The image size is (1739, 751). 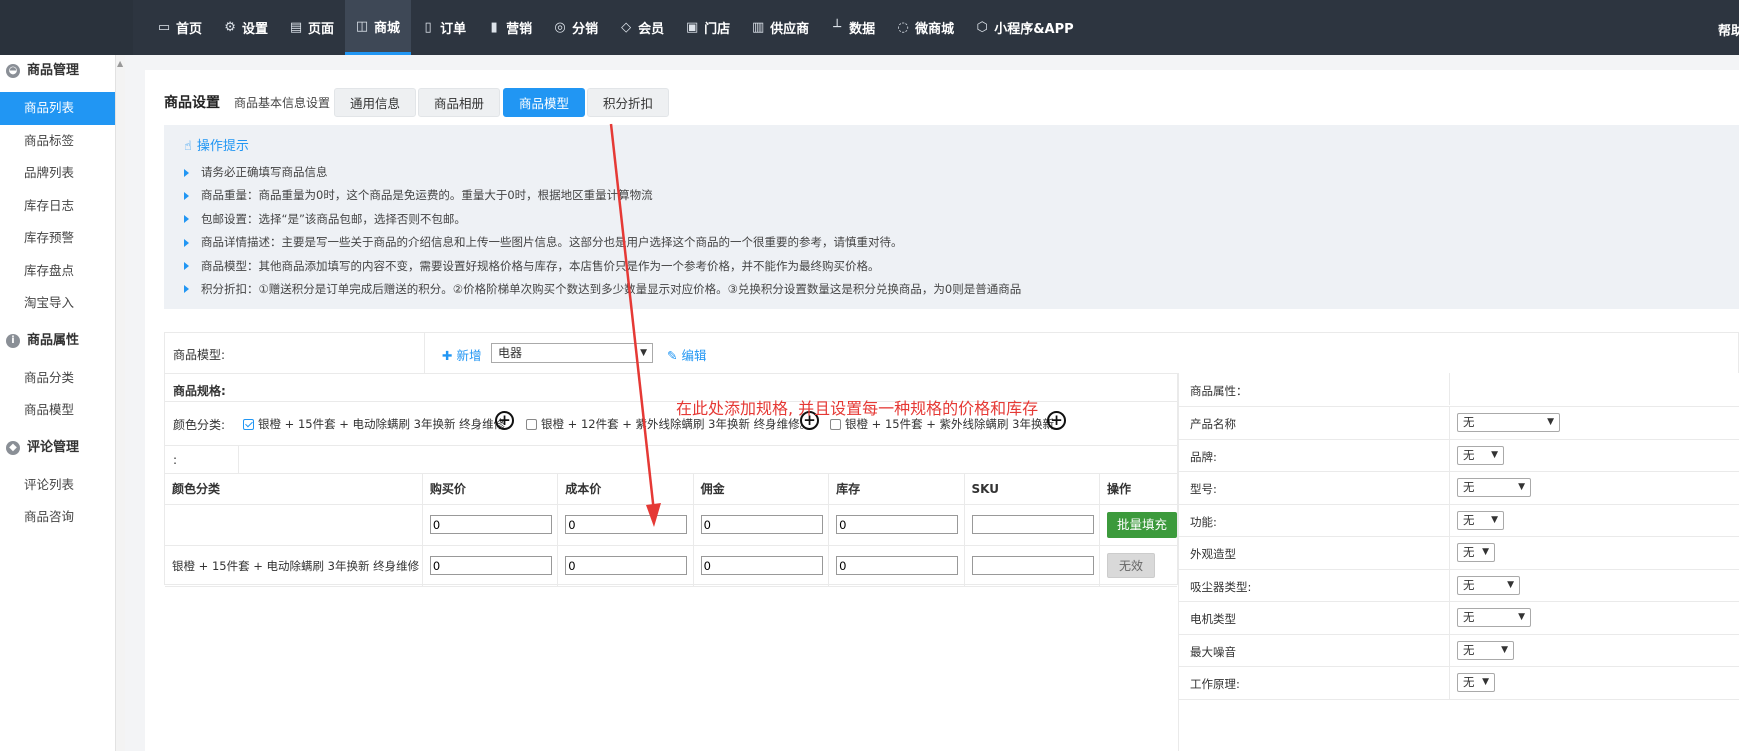 What do you see at coordinates (1469, 682) in the screenshot?
I see `attribute-value: 无` at bounding box center [1469, 682].